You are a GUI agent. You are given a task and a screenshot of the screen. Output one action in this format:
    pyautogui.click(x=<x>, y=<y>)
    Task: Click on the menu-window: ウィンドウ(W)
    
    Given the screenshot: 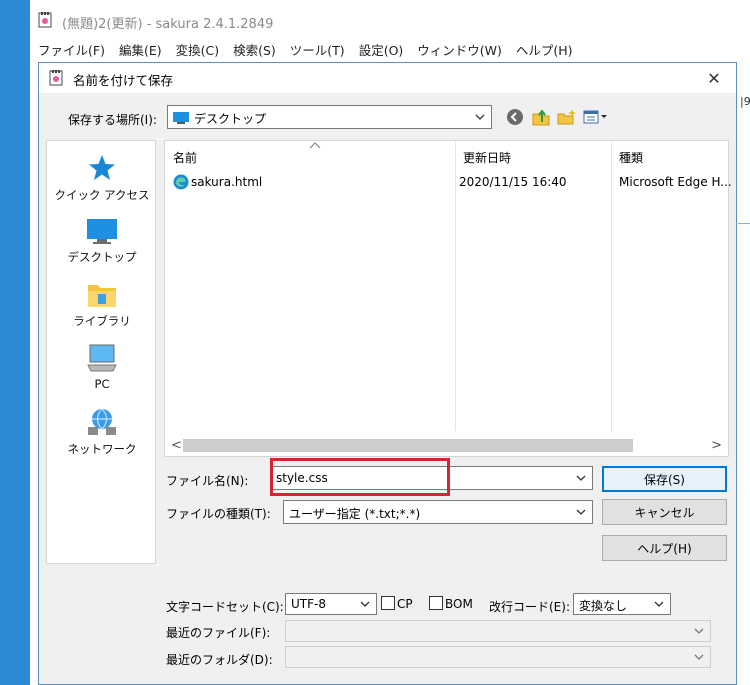 What is the action you would take?
    pyautogui.click(x=458, y=51)
    